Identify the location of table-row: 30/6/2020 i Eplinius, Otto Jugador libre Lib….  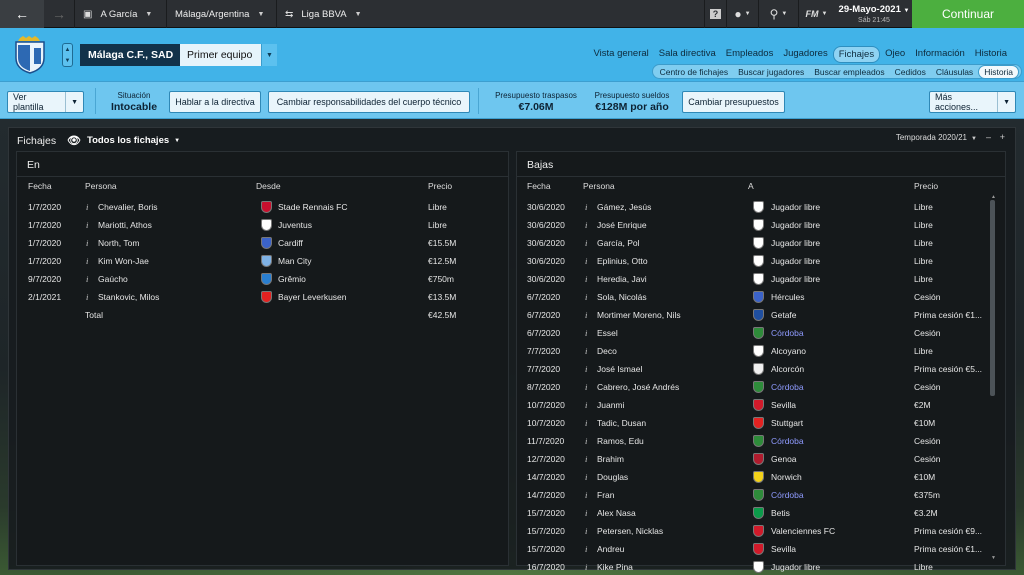
(752, 262).